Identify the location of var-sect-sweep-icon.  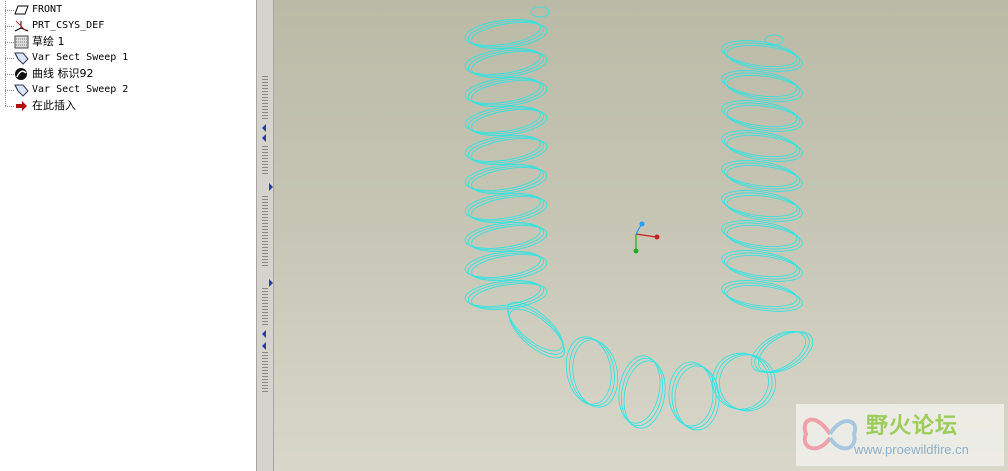
(21, 90).